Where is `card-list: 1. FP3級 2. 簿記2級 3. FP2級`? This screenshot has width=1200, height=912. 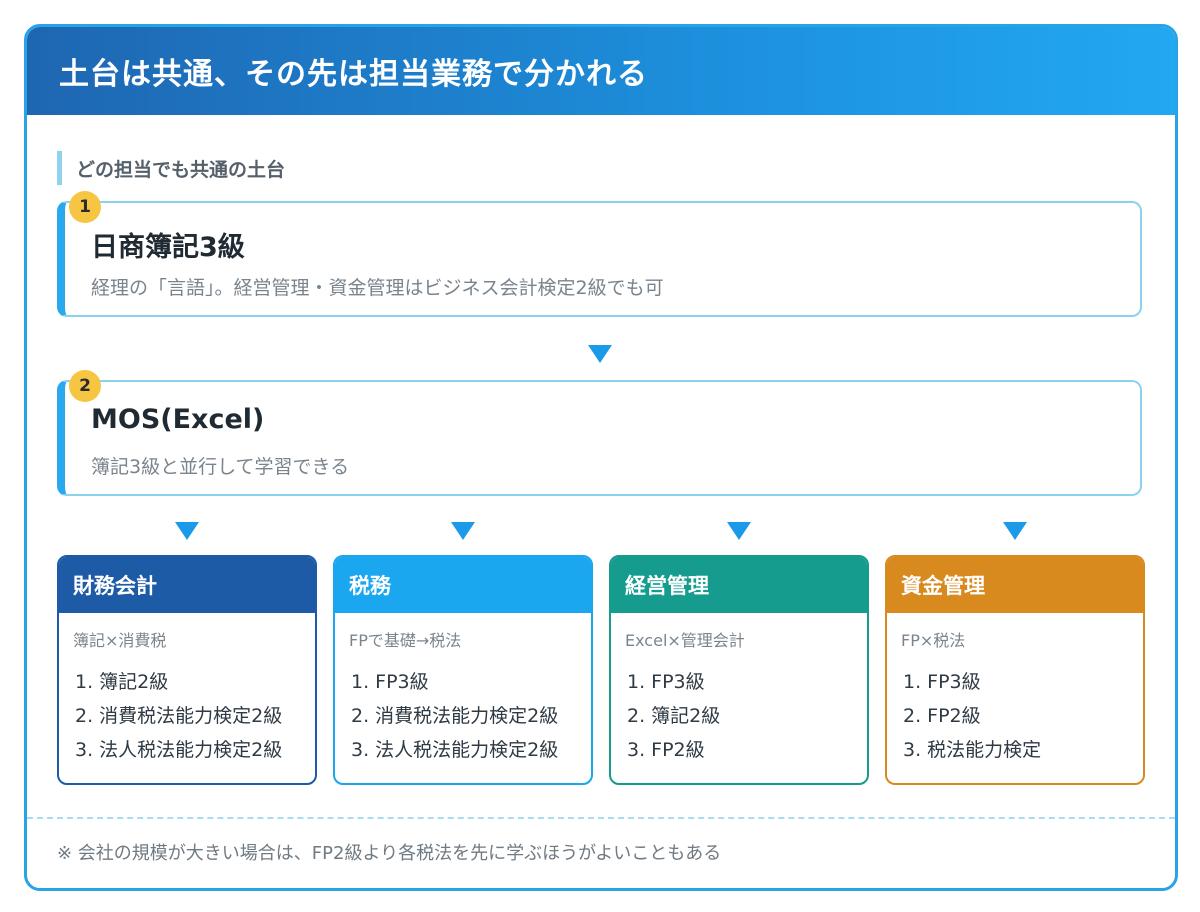 card-list: 1. FP3級 2. 簿記2級 3. FP2級 is located at coordinates (739, 716).